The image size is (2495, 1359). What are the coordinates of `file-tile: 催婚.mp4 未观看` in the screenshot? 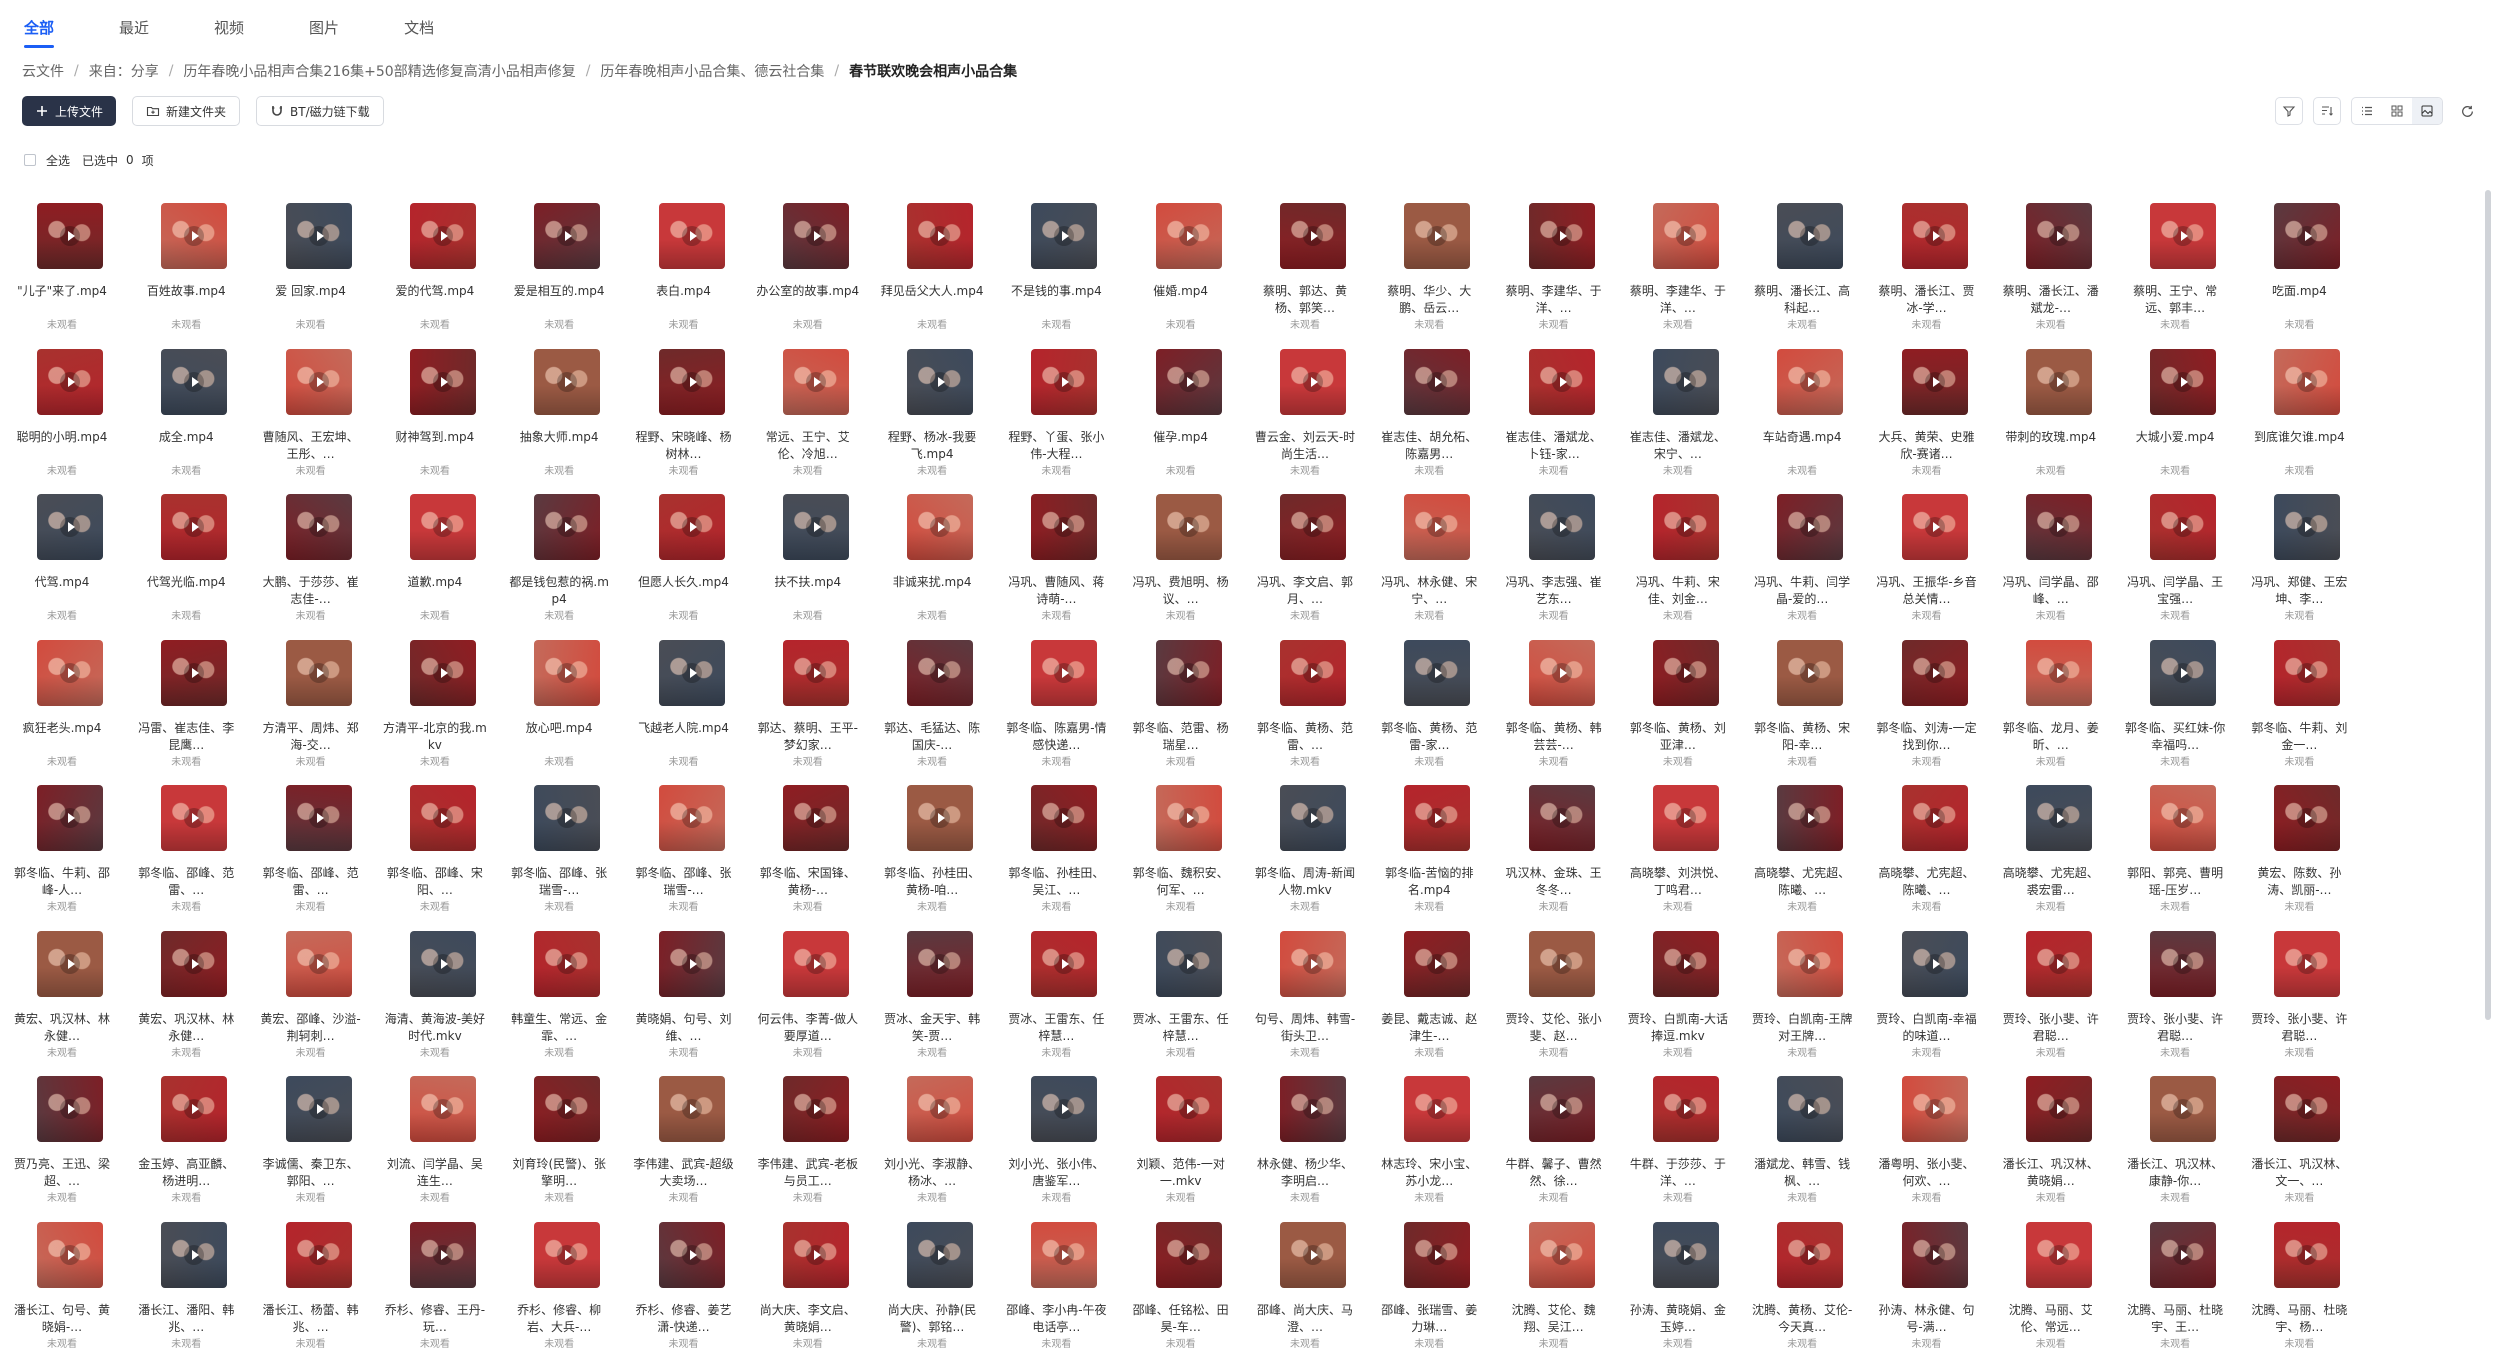 It's located at (1181, 265).